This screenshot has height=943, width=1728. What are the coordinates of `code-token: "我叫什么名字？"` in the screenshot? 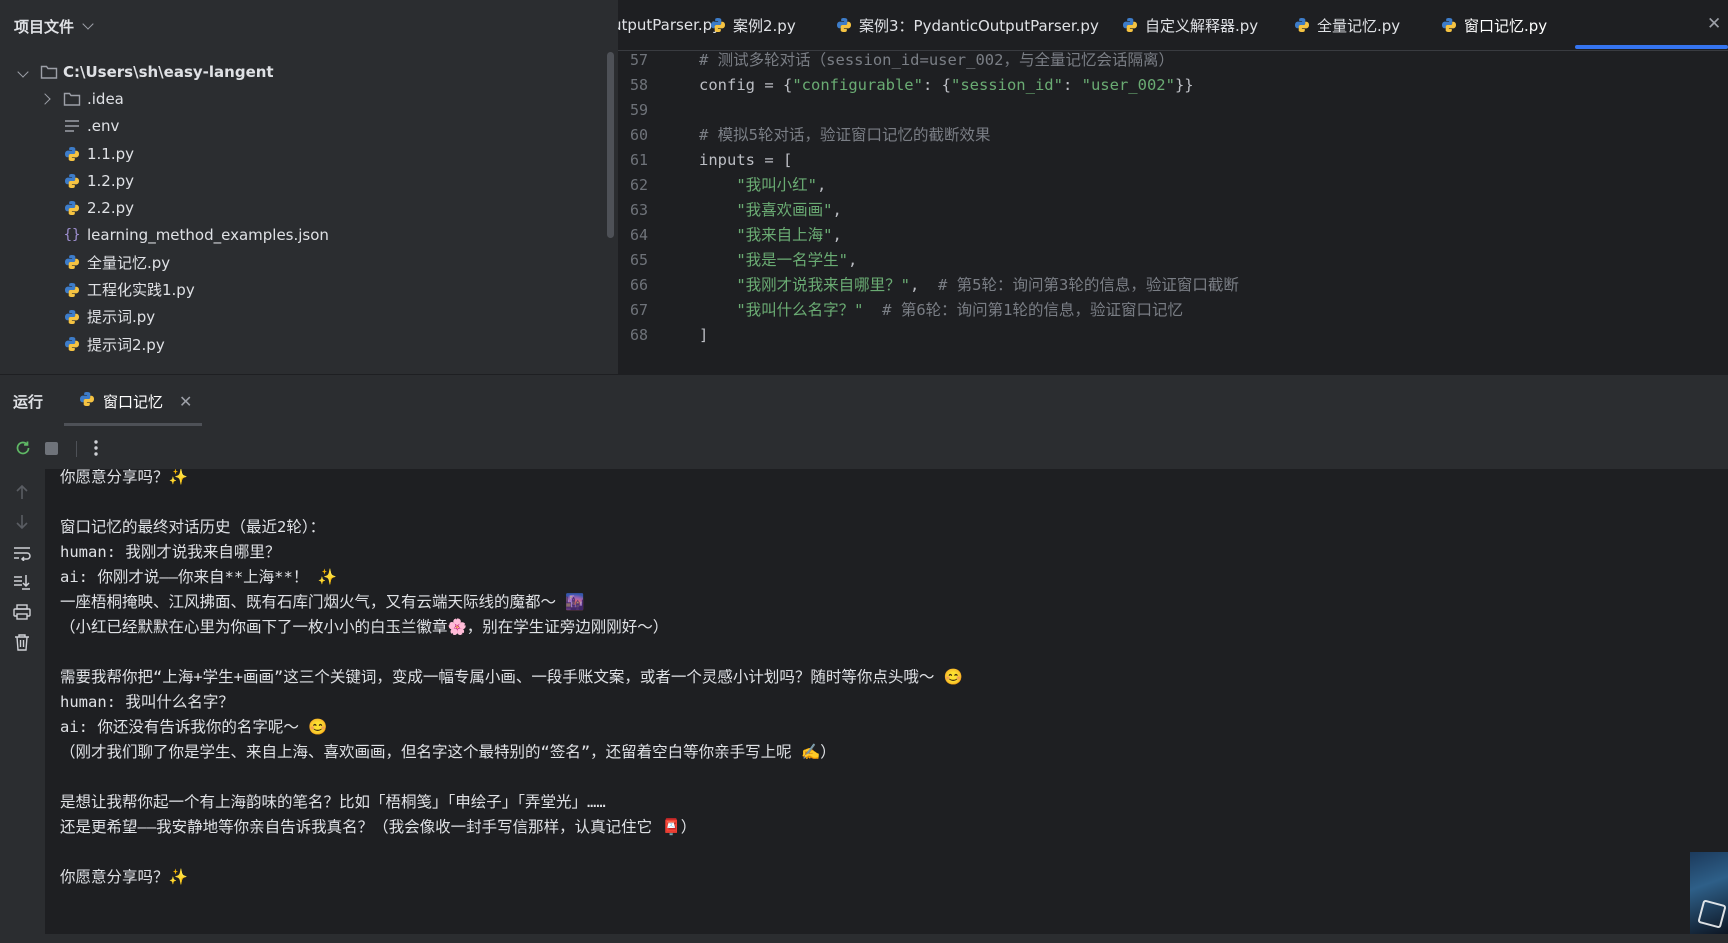 It's located at (800, 310).